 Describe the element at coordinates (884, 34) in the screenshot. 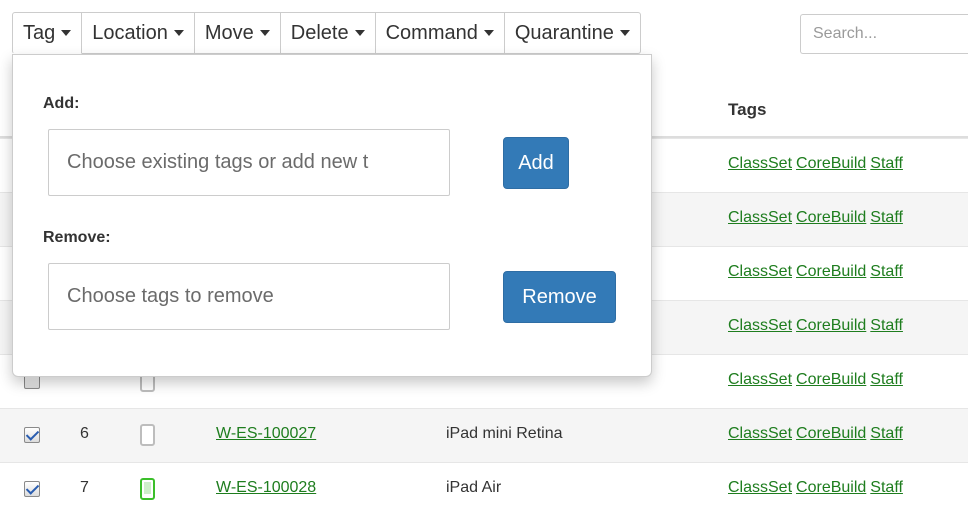

I see `search-input` at that location.